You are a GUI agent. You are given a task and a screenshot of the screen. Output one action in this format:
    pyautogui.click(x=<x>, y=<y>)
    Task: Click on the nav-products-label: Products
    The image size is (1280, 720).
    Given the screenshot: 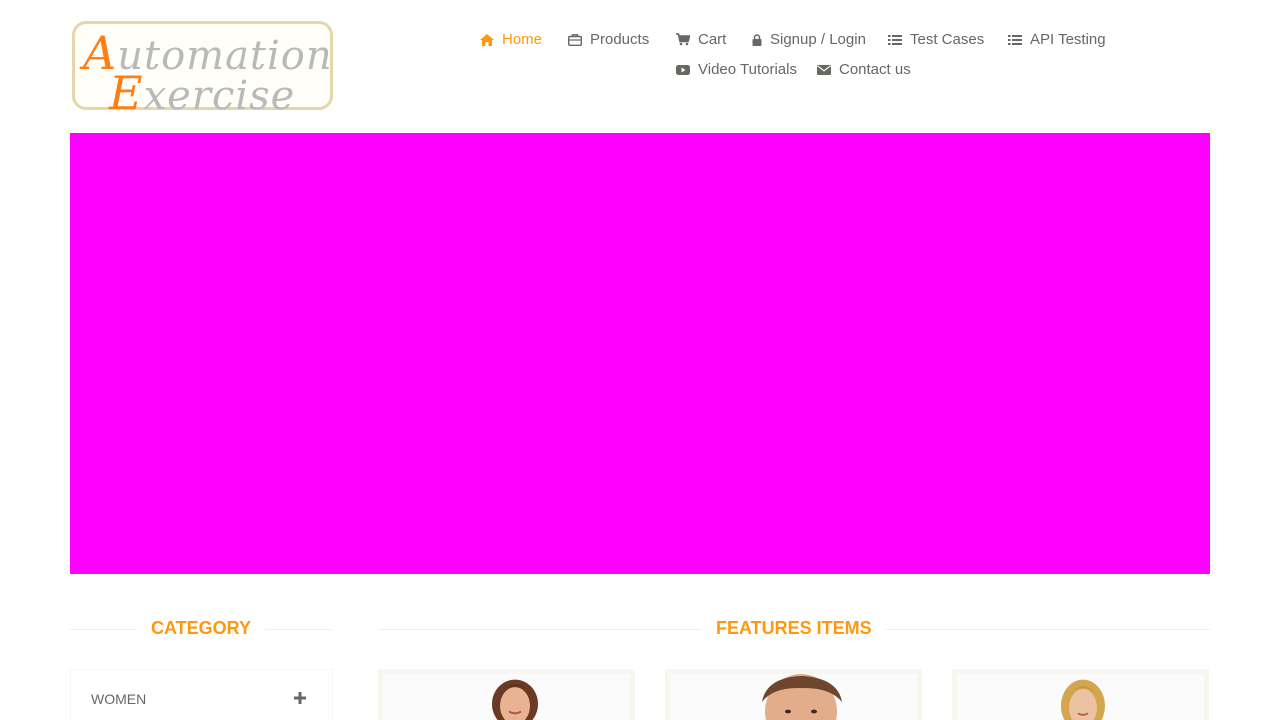 What is the action you would take?
    pyautogui.click(x=620, y=39)
    